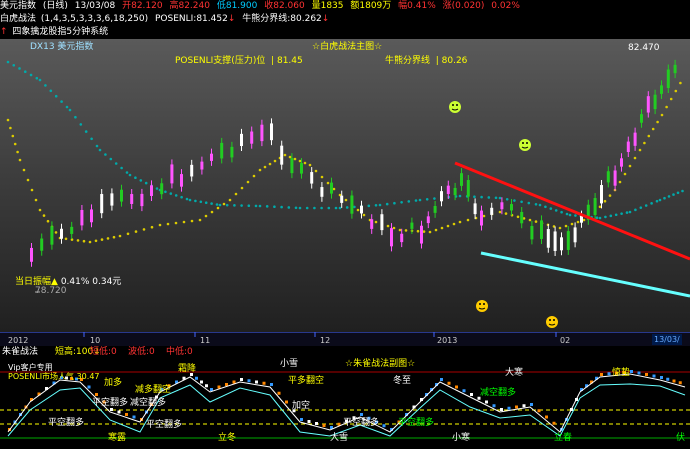 The image size is (690, 449). I want to click on sub-chart-header: 朱雀战法 短高:100↓ 短低:0 波低:0 中低:0, so click(345, 352).